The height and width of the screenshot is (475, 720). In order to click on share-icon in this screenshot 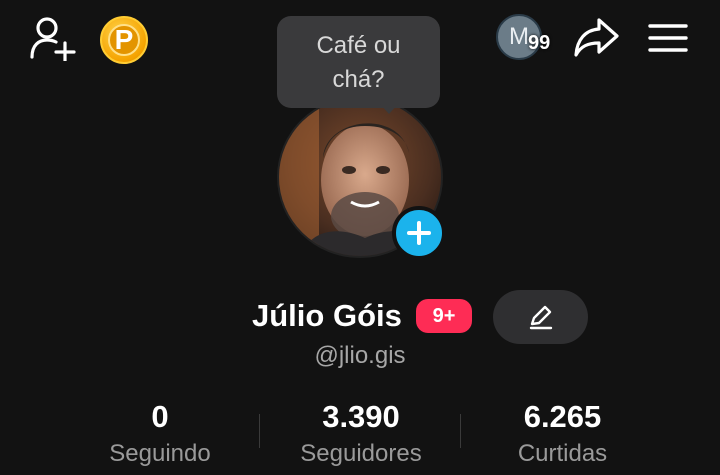, I will do `click(596, 37)`.